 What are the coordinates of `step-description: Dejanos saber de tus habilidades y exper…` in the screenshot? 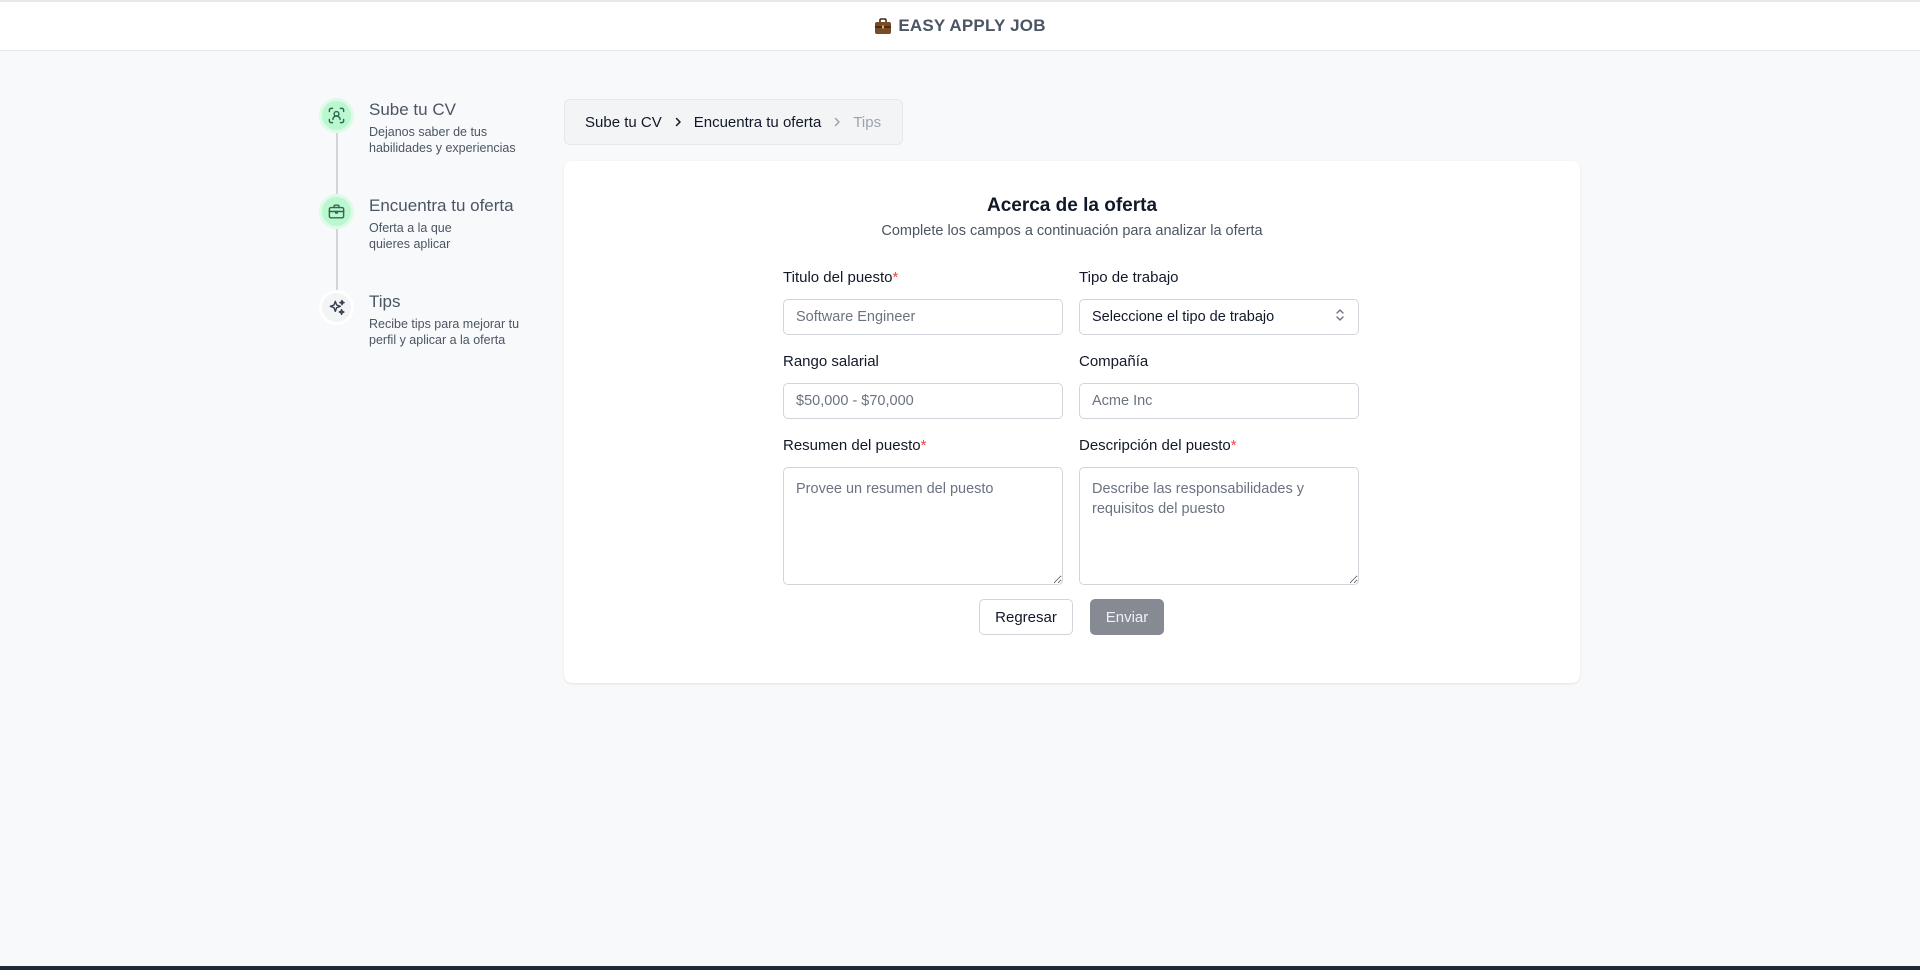 It's located at (442, 140).